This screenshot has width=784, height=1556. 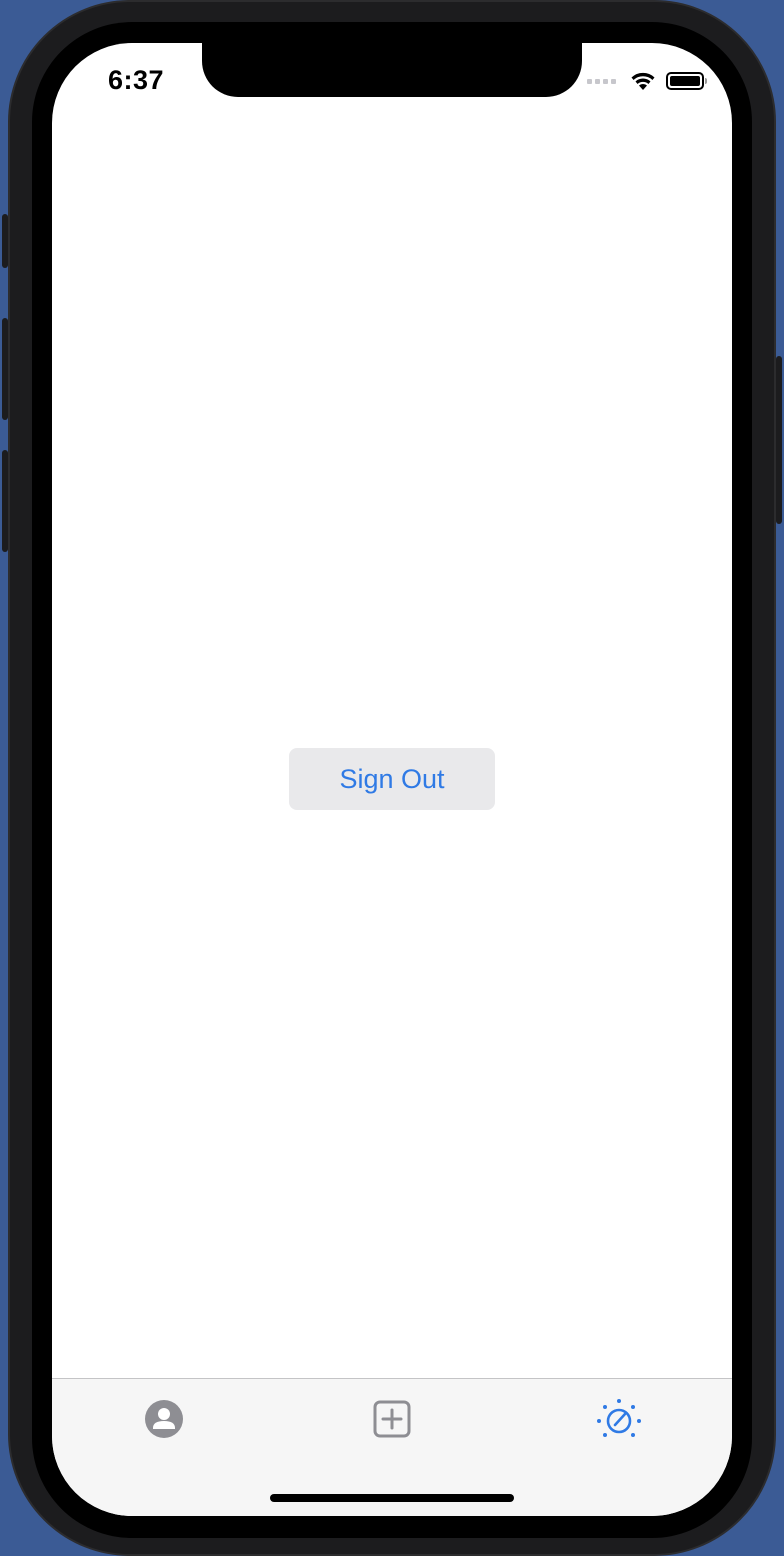 I want to click on tab-profile, so click(x=164, y=1419).